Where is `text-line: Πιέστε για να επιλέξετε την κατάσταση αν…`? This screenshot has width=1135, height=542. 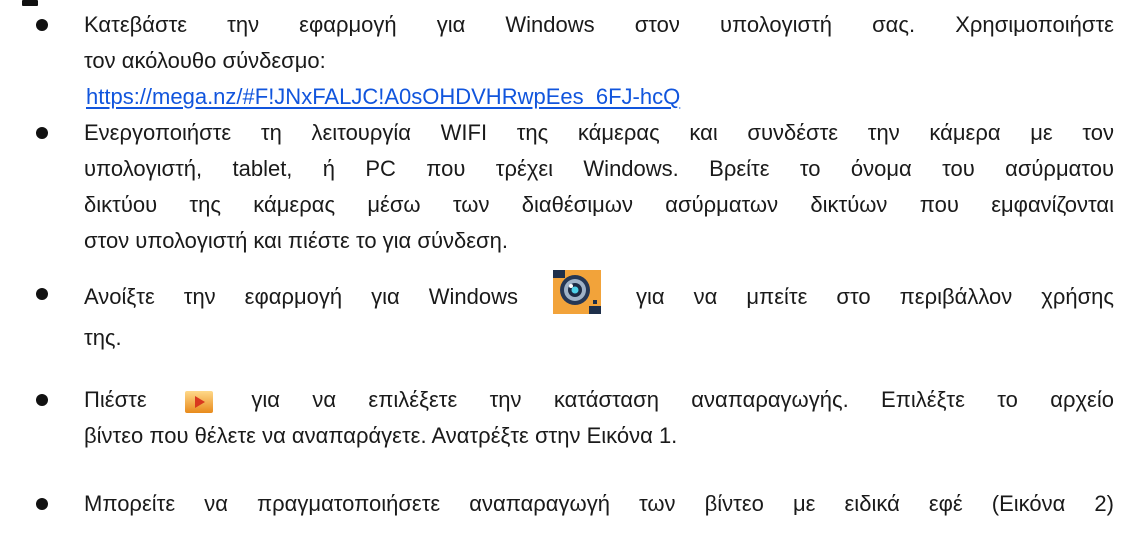 text-line: Πιέστε για να επιλέξετε την κατάσταση αν… is located at coordinates (599, 400).